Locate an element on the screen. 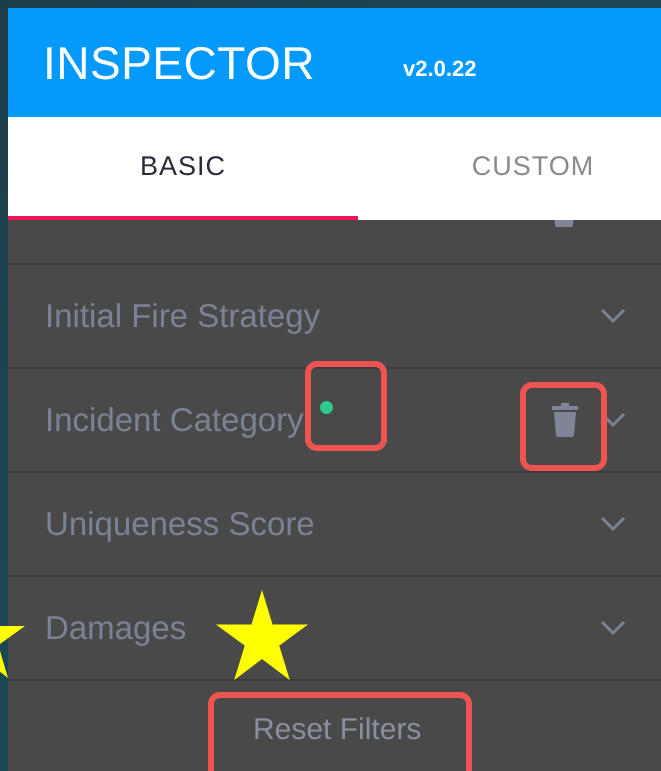 The width and height of the screenshot is (661, 771). filter-row: Incident Category is located at coordinates (334, 421).